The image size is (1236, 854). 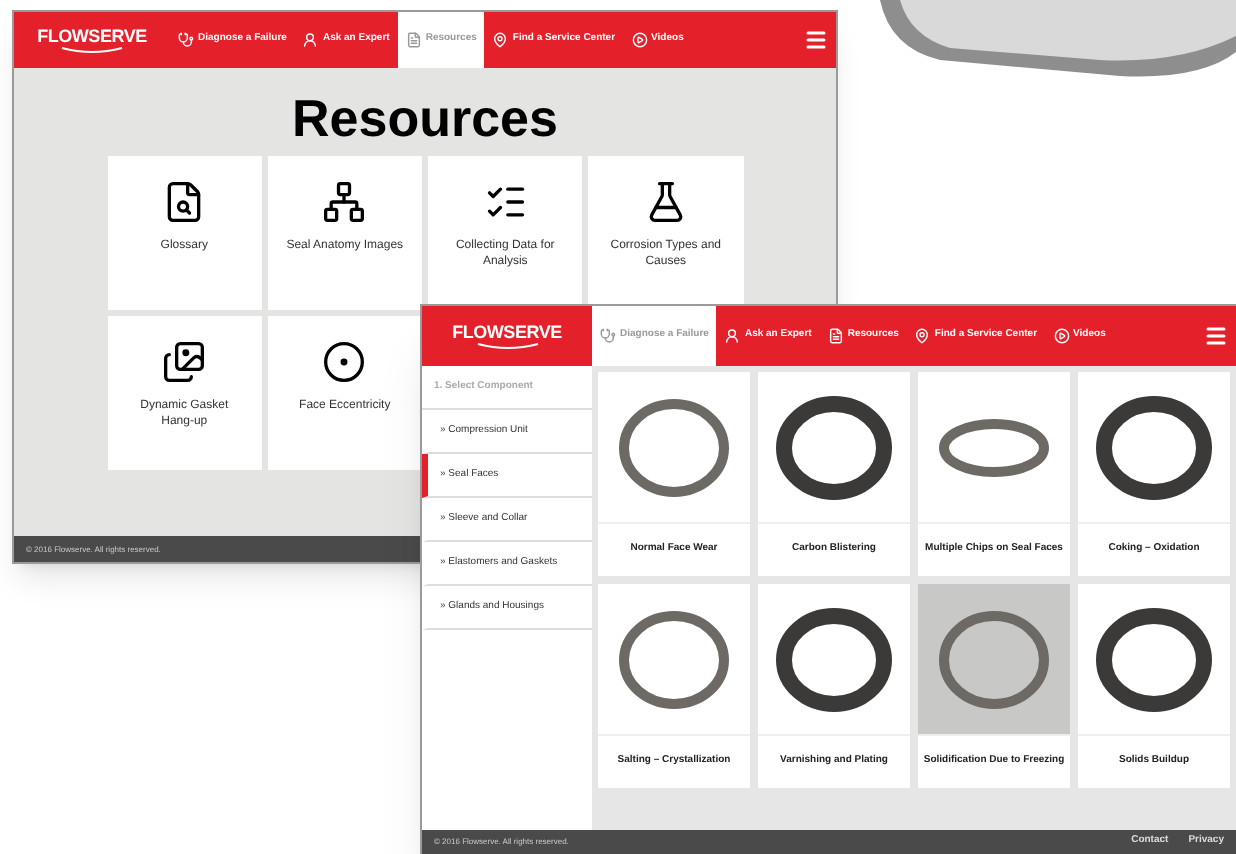 I want to click on ring-icon, so click(x=344, y=362).